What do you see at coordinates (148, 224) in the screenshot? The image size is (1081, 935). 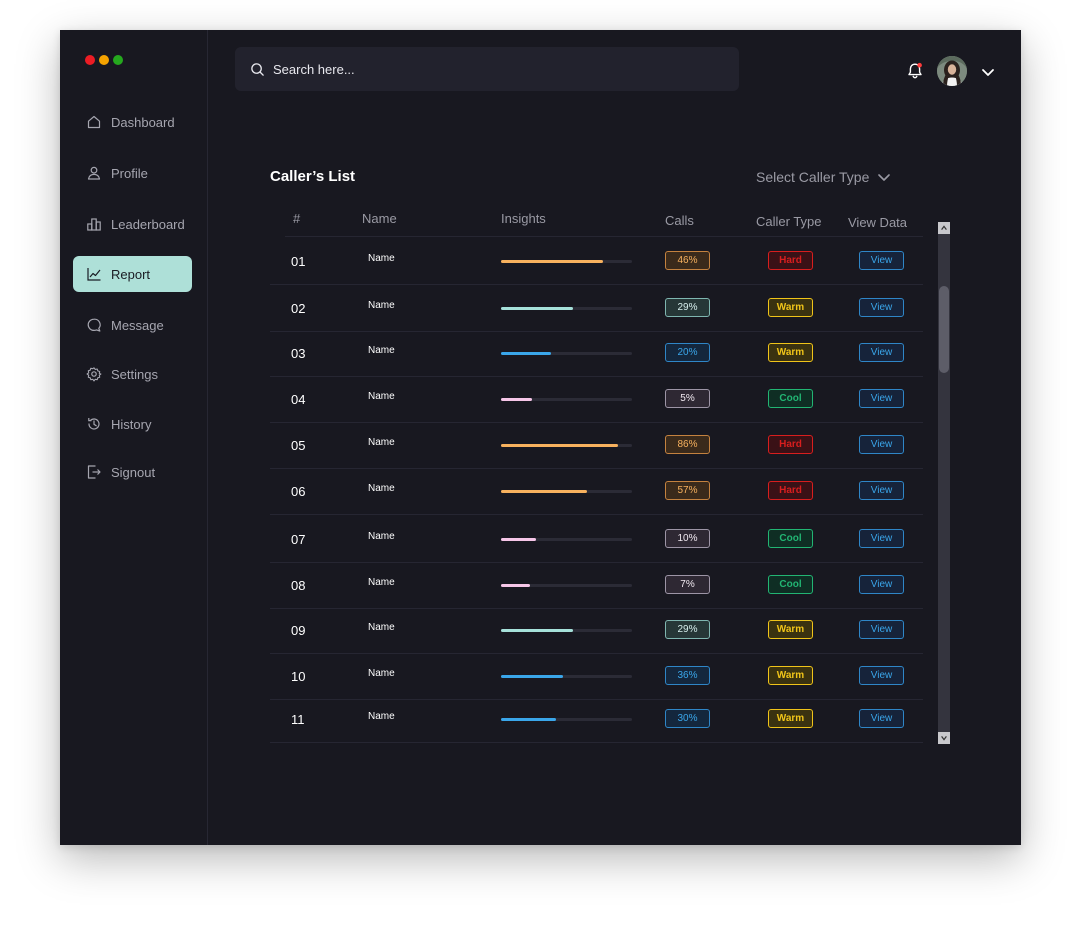 I see `sidebar-item-label: Leaderboard` at bounding box center [148, 224].